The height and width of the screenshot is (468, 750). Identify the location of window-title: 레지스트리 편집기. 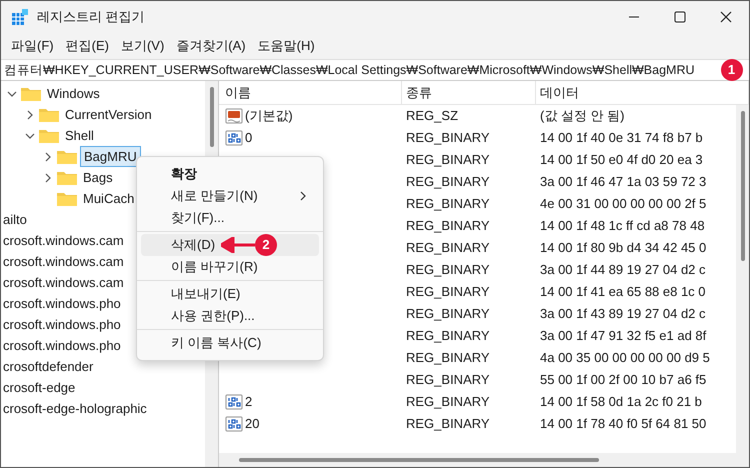
(91, 17).